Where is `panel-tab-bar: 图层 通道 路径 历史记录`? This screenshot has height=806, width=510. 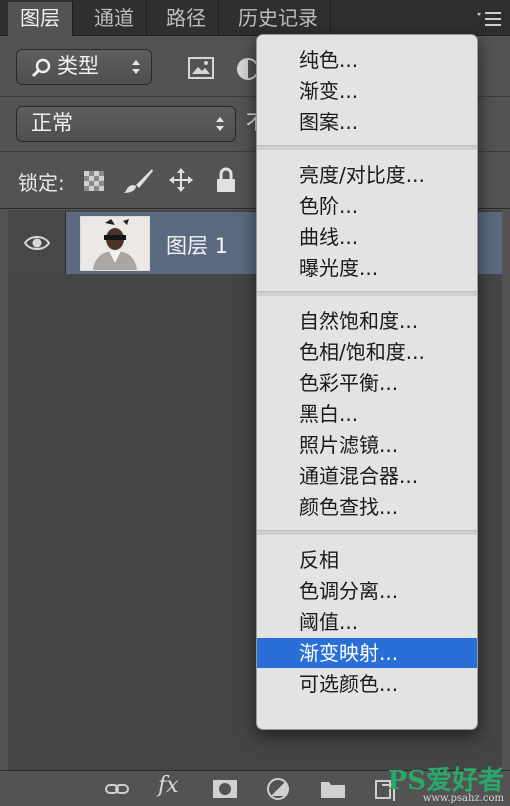
panel-tab-bar: 图层 通道 路径 历史记录 is located at coordinates (255, 18).